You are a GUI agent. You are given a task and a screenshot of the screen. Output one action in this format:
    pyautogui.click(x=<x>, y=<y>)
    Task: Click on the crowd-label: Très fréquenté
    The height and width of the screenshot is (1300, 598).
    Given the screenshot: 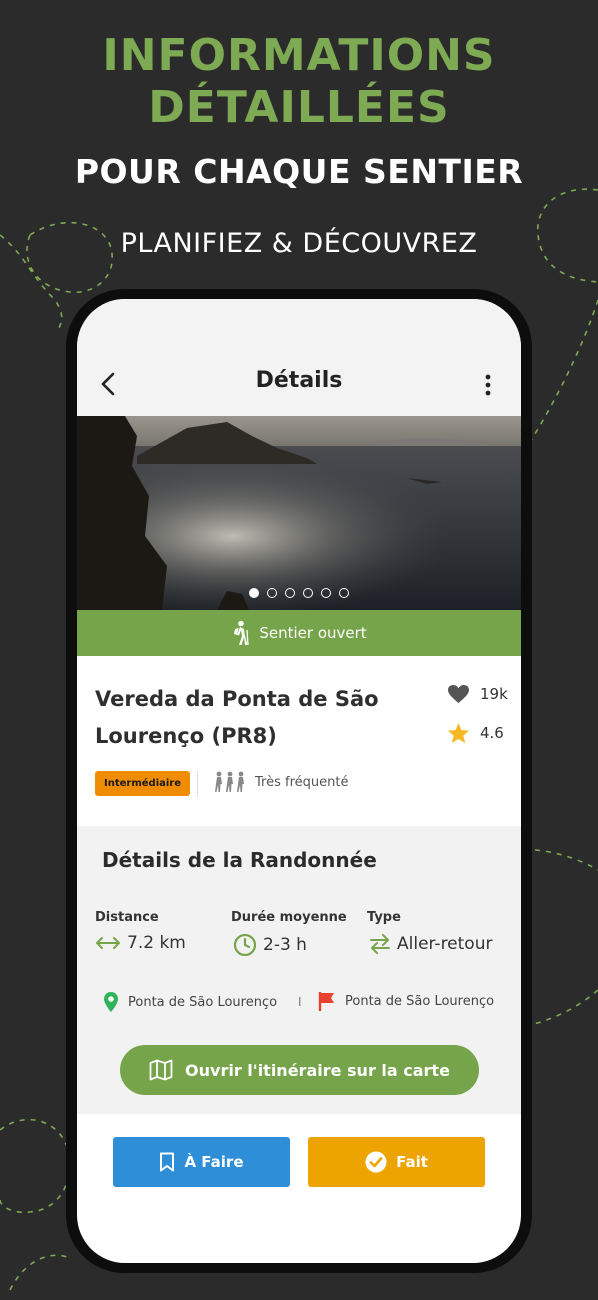 What is the action you would take?
    pyautogui.click(x=302, y=782)
    